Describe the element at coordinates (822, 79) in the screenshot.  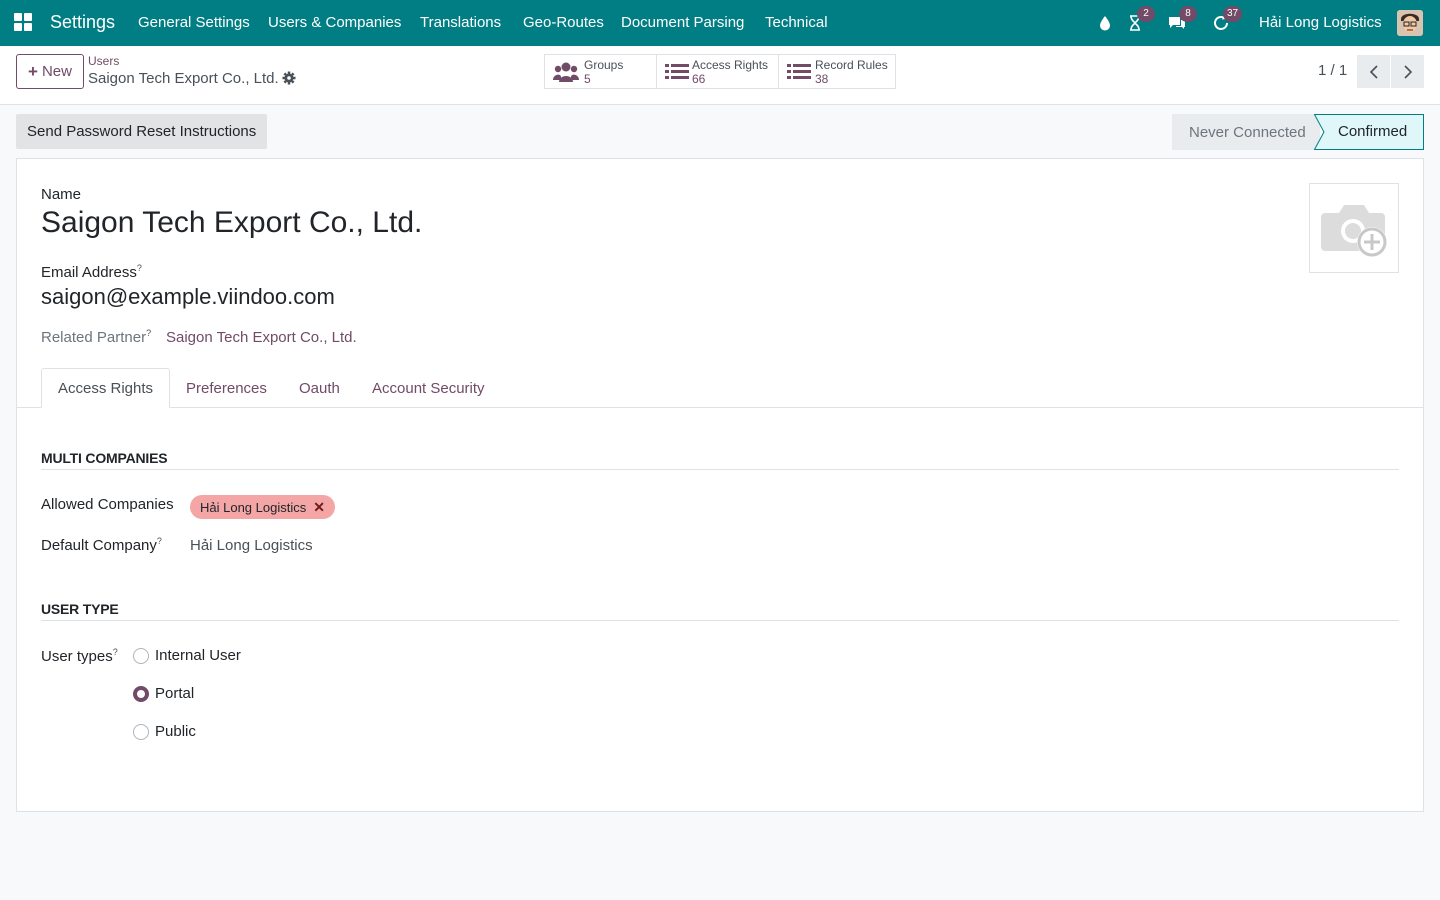
I see `record-rules-count: 38` at that location.